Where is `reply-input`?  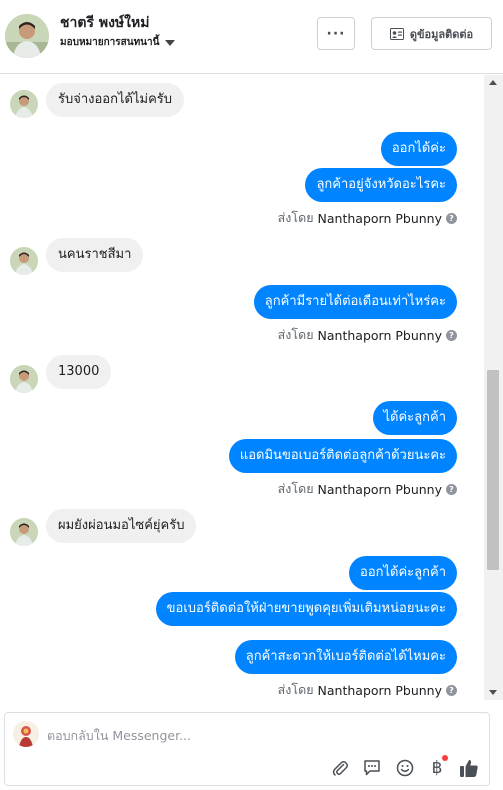 reply-input is located at coordinates (257, 735).